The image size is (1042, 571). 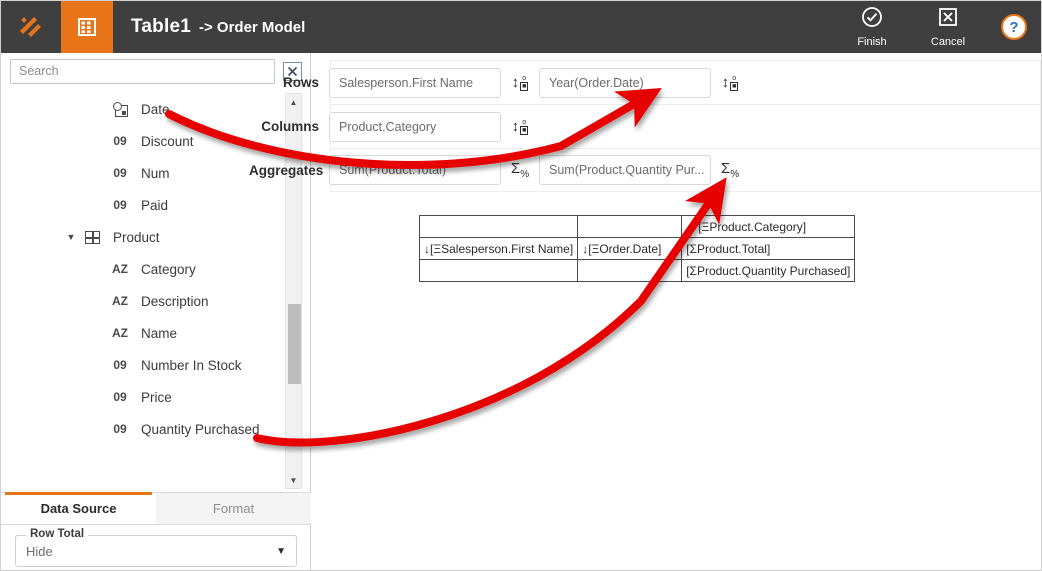 I want to click on columns-chips: Product.Category ↕ o ■, so click(x=434, y=127).